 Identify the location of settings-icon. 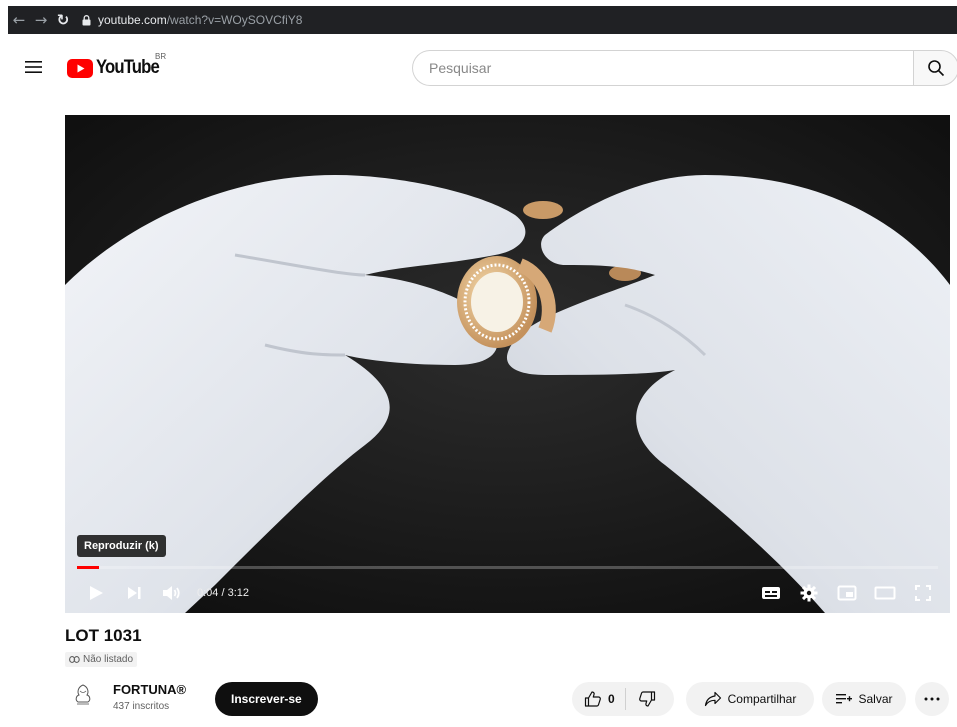
(809, 593).